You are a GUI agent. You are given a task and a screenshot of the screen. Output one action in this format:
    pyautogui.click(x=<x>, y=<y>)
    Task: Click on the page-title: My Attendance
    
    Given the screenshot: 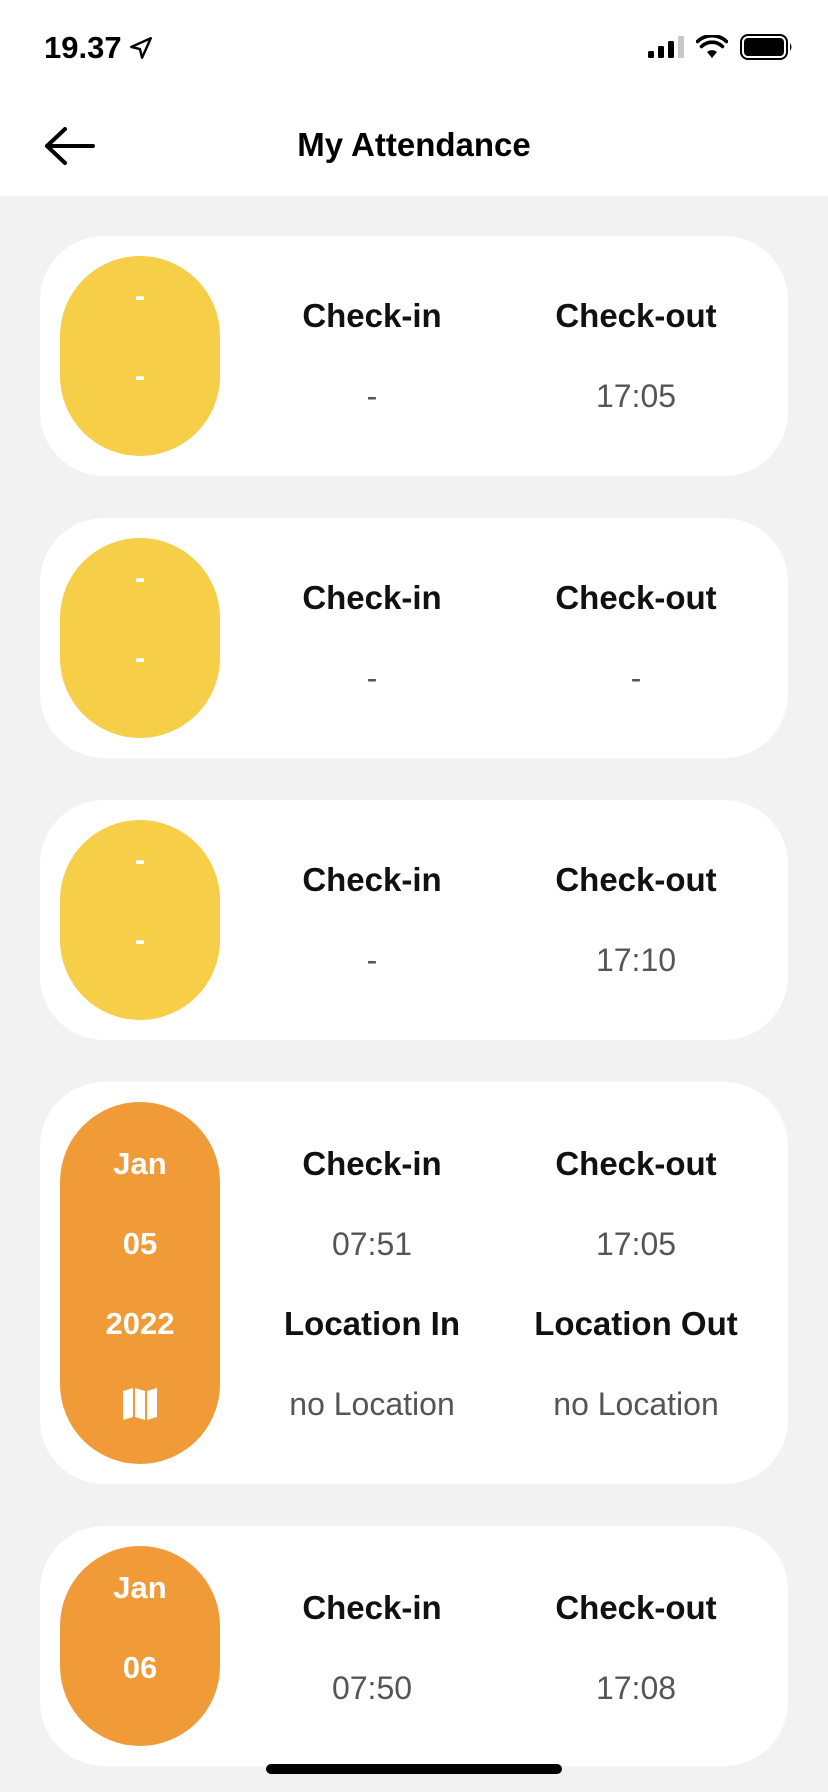 What is the action you would take?
    pyautogui.click(x=414, y=144)
    